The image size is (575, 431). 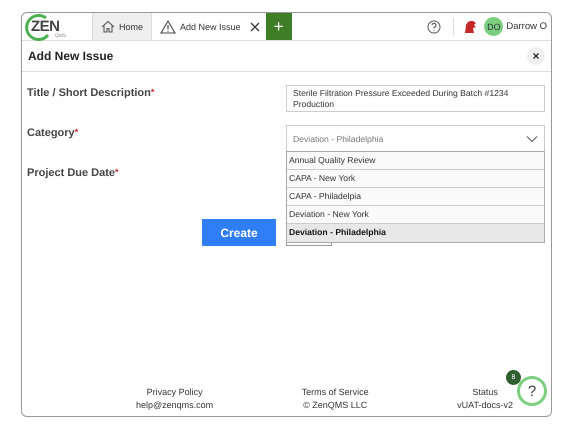 I want to click on footer-text: help@zenqms.com, so click(x=175, y=405).